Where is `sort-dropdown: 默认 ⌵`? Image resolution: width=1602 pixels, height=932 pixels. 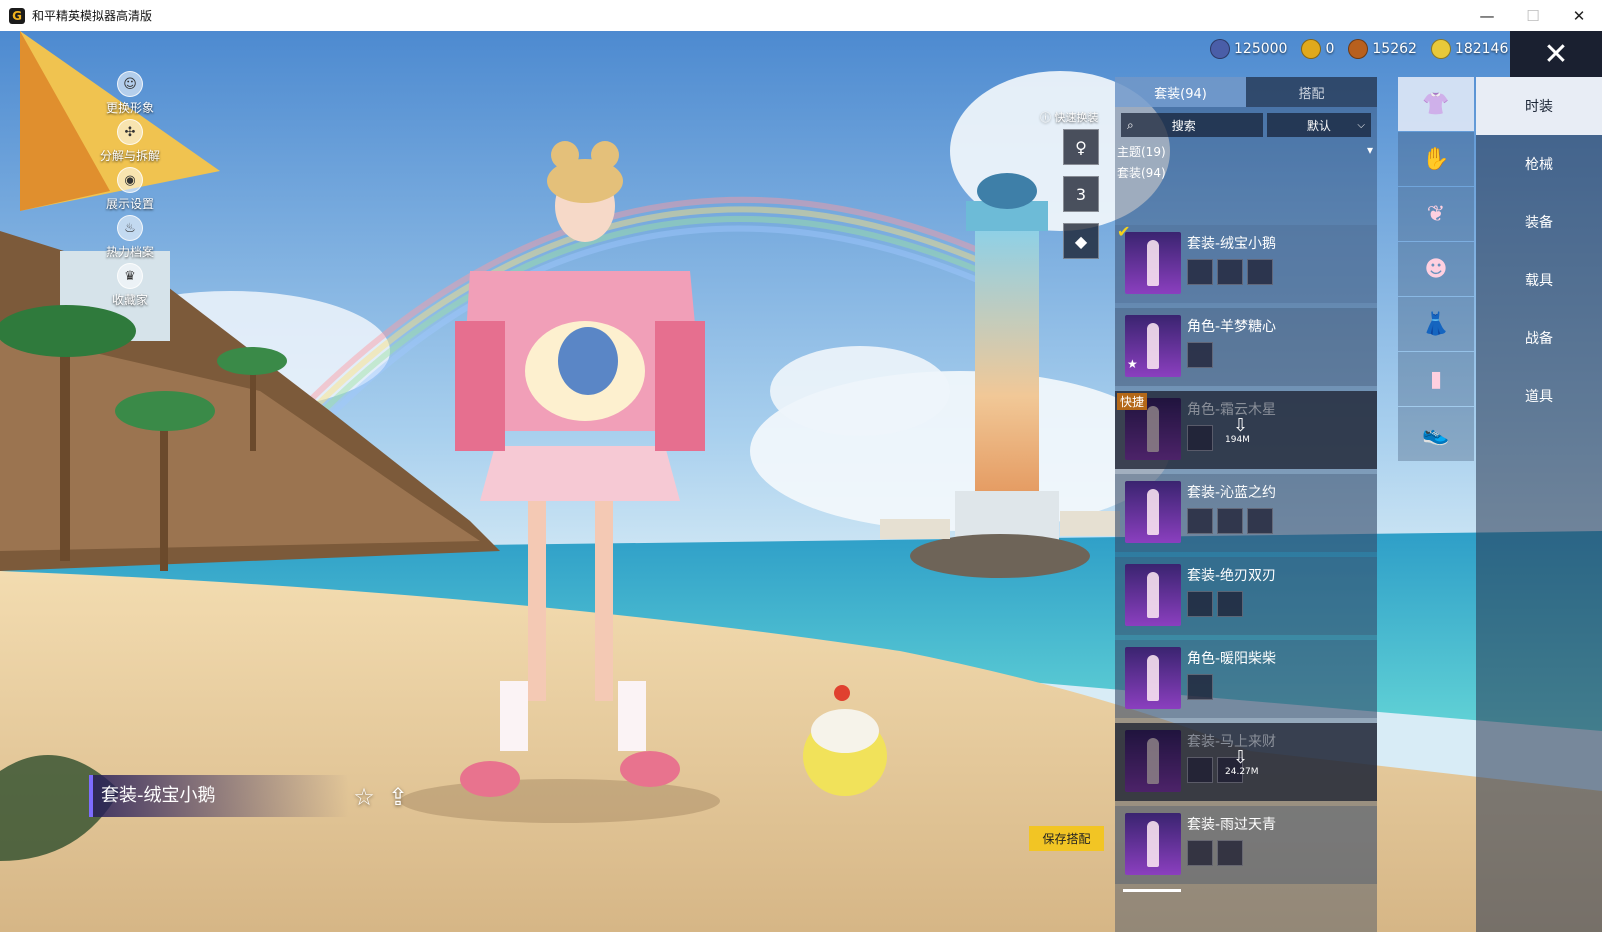 sort-dropdown: 默认 ⌵ is located at coordinates (1318, 125).